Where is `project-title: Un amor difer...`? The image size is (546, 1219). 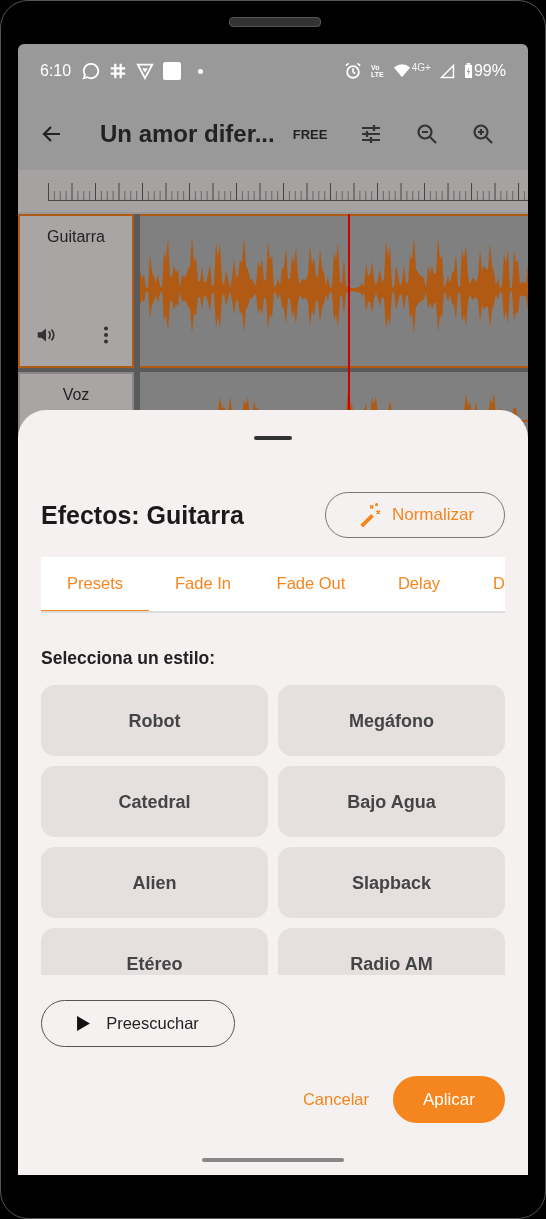
project-title: Un amor difer... is located at coordinates (187, 134).